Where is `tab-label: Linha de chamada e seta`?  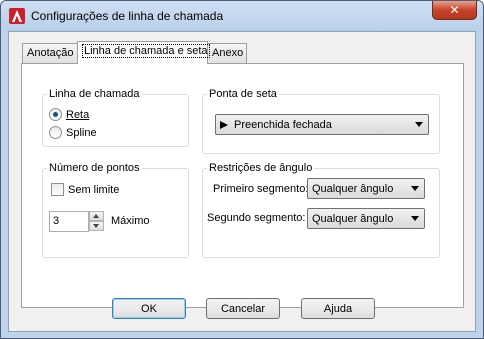
tab-label: Linha de chamada e seta is located at coordinates (146, 51).